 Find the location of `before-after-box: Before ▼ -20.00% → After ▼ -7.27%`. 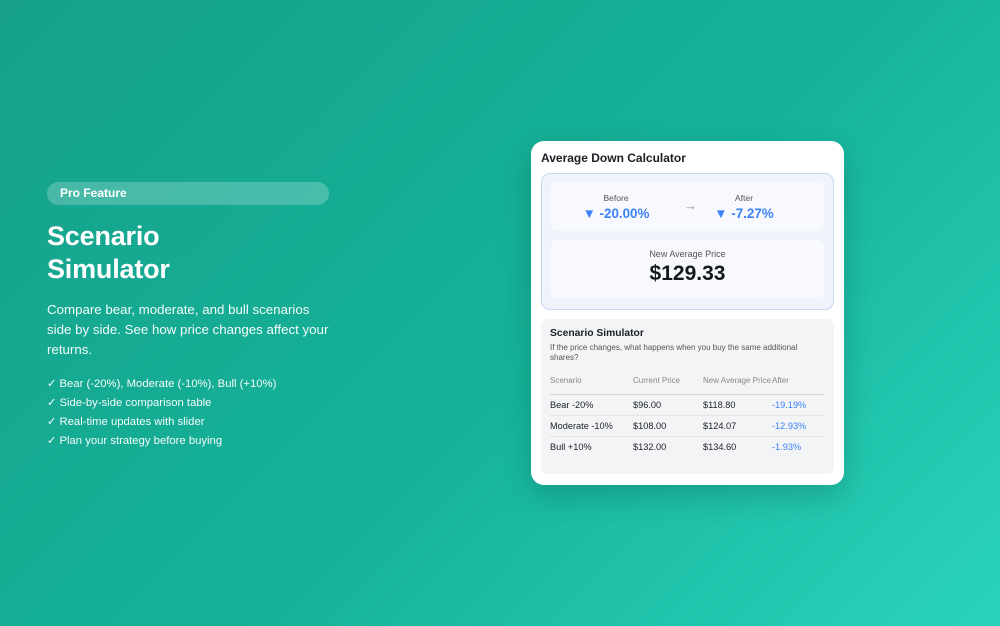

before-after-box: Before ▼ -20.00% → After ▼ -7.27% is located at coordinates (687, 206).